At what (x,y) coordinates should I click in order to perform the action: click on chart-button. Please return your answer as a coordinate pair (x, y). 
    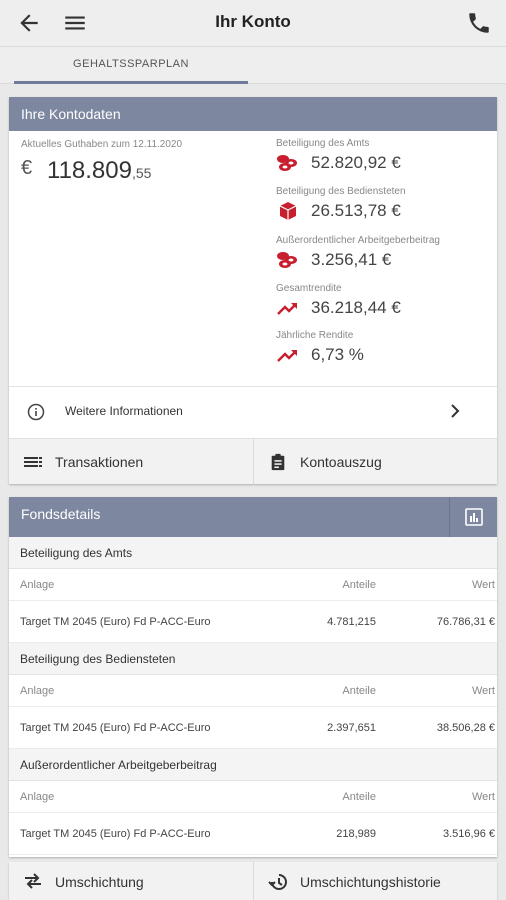
    Looking at the image, I should click on (473, 517).